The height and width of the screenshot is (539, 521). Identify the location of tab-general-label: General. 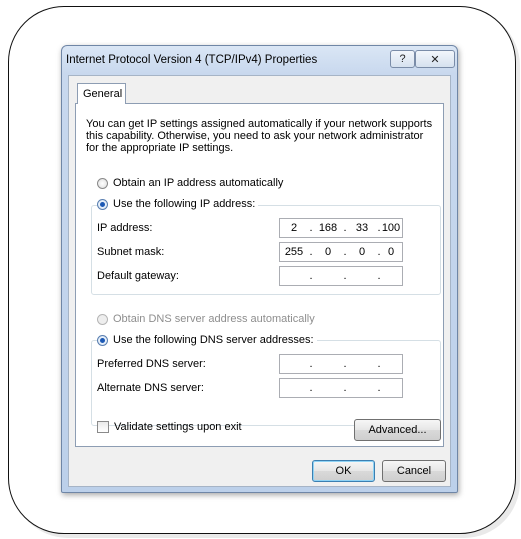
(103, 94).